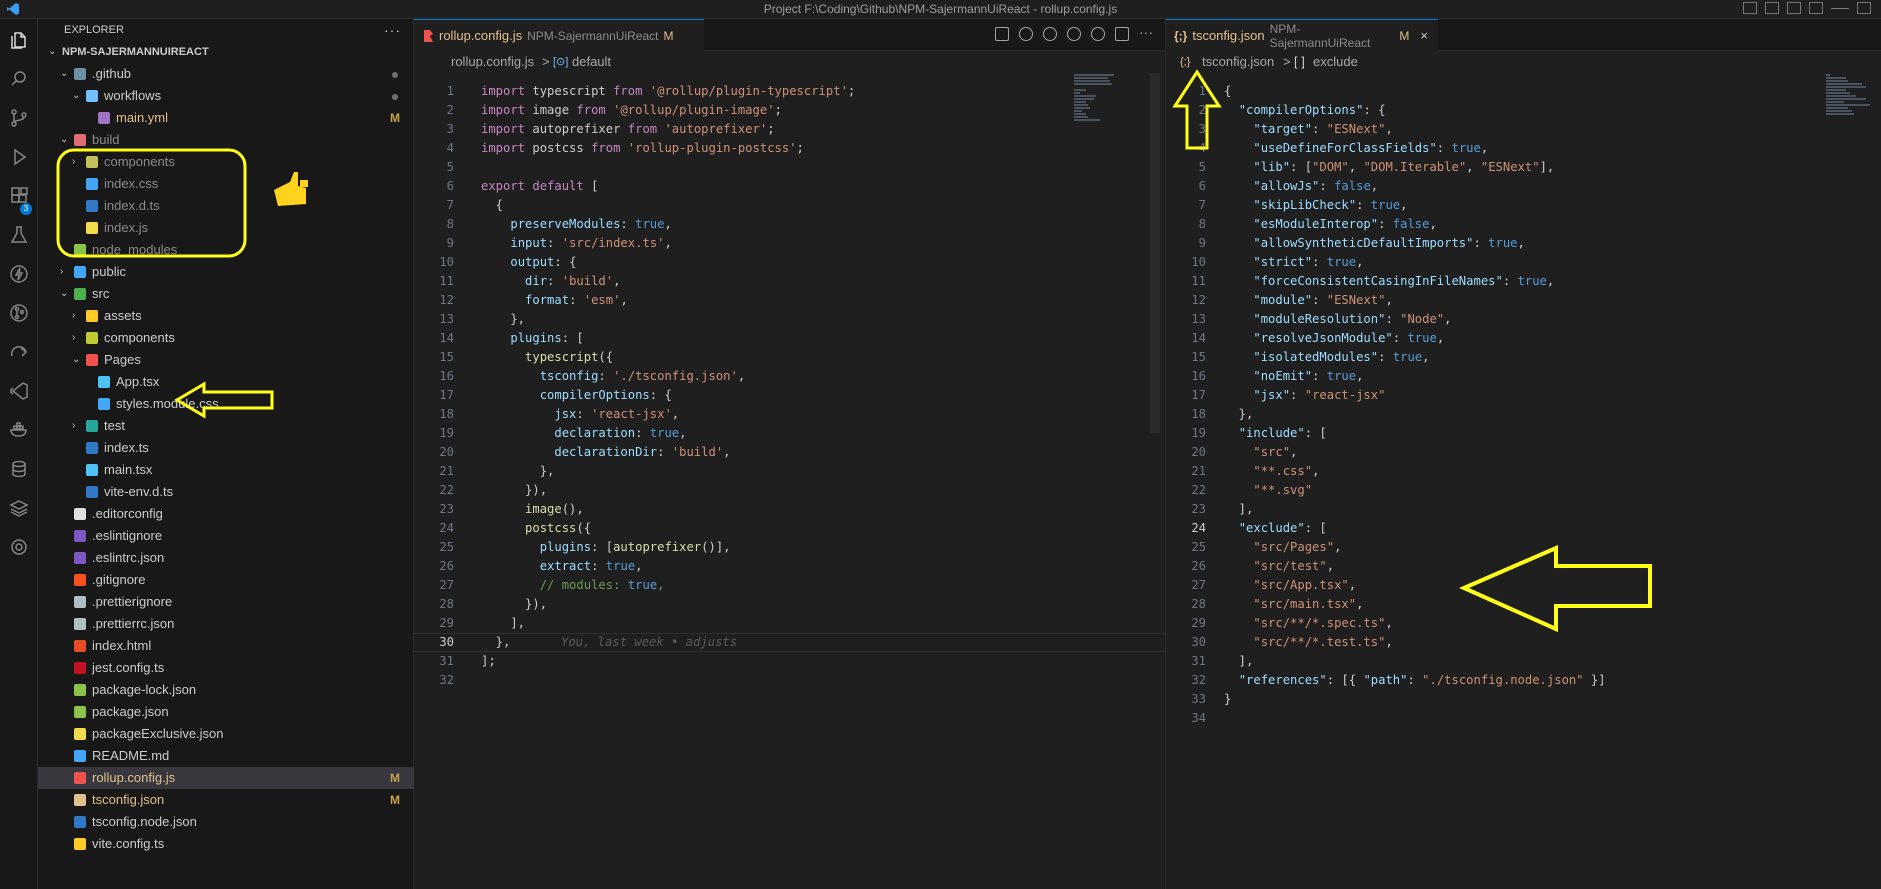 This screenshot has height=889, width=1881. What do you see at coordinates (1523, 243) in the screenshot?
I see `code-line: 9 "allowSyntheticDefaultImports": true,` at bounding box center [1523, 243].